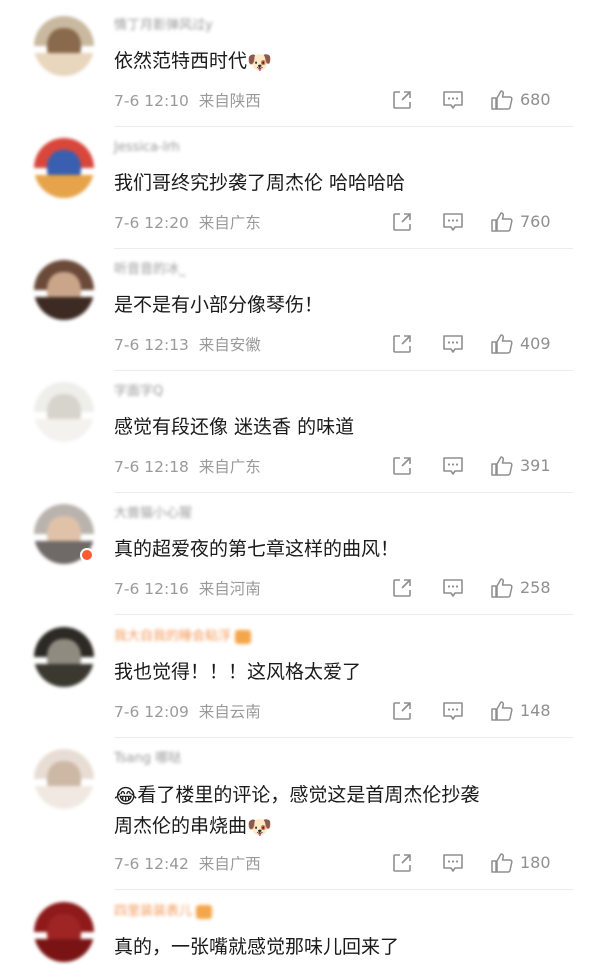  I want to click on comment-text: 真的，一张嘴就感觉那味儿回来了, so click(257, 947).